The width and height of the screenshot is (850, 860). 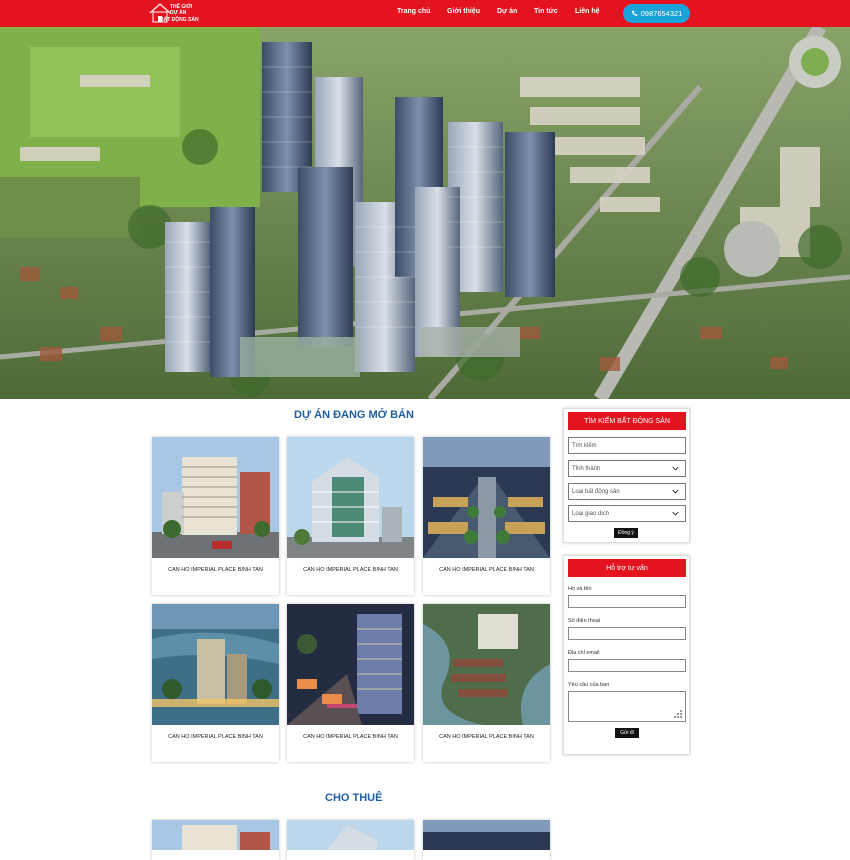 What do you see at coordinates (584, 653) in the screenshot?
I see `email-label: Địa chỉ email` at bounding box center [584, 653].